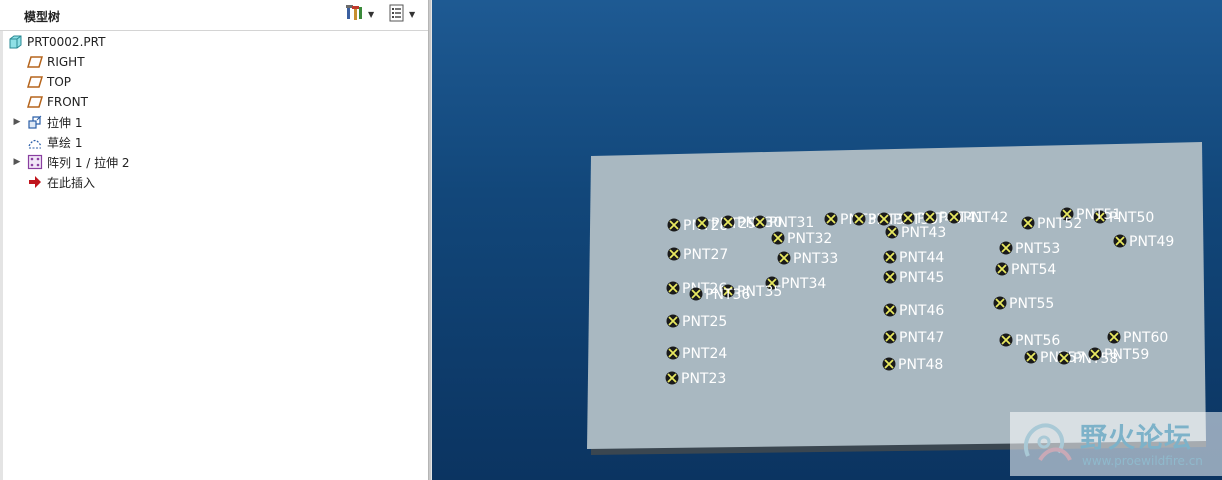 Image resolution: width=1222 pixels, height=480 pixels. What do you see at coordinates (921, 338) in the screenshot?
I see `datum-point-label: PNT47` at bounding box center [921, 338].